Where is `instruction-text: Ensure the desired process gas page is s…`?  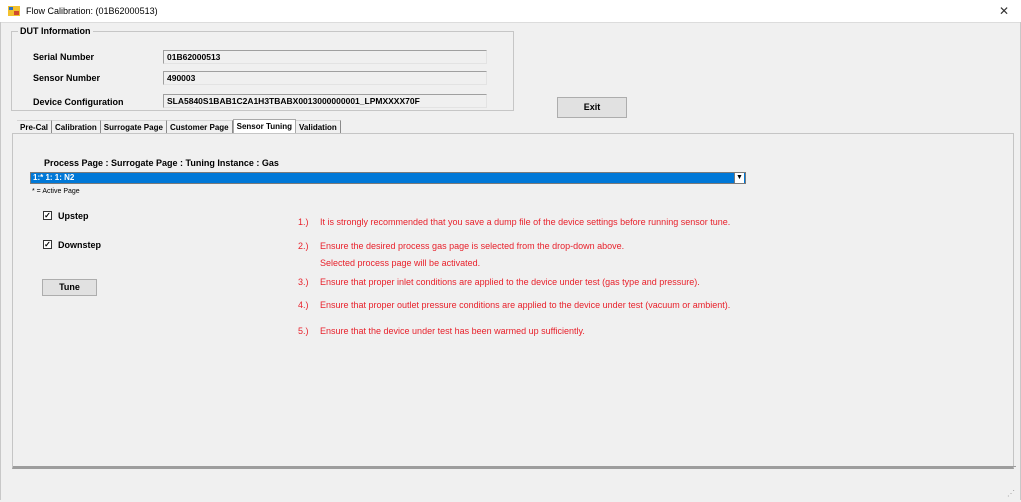
instruction-text: Ensure the desired process gas page is s… is located at coordinates (472, 246).